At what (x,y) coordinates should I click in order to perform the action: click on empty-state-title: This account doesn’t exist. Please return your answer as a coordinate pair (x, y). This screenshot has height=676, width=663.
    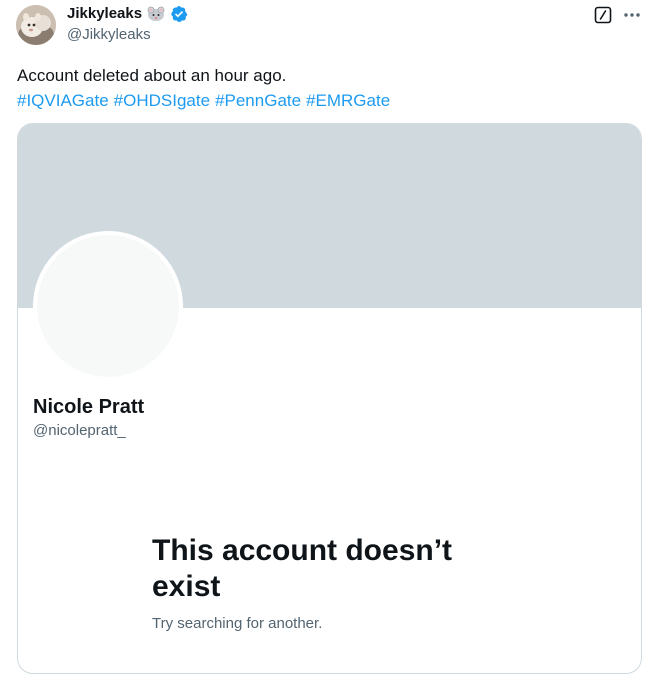
    Looking at the image, I should click on (302, 568).